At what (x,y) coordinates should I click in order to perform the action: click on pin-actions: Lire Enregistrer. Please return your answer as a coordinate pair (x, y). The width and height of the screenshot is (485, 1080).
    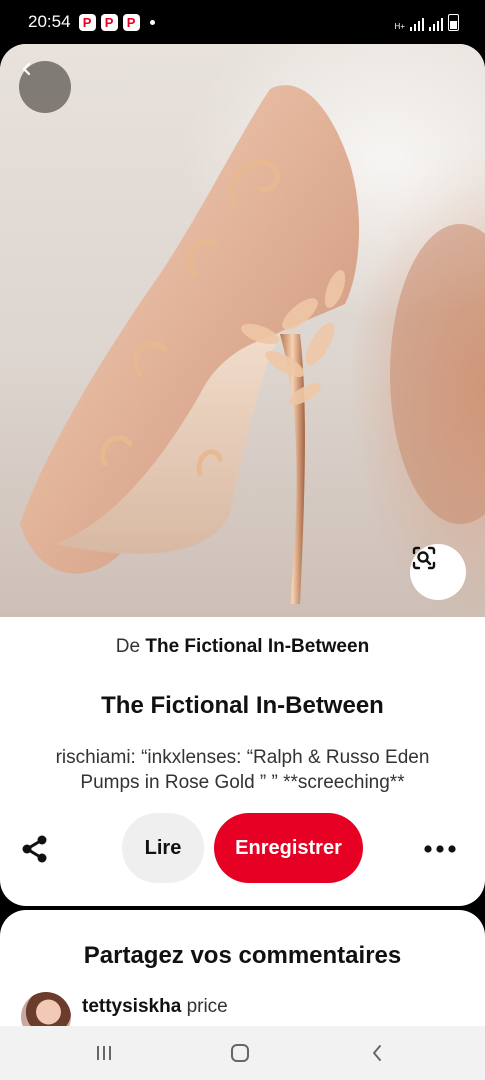
    Looking at the image, I should click on (242, 849).